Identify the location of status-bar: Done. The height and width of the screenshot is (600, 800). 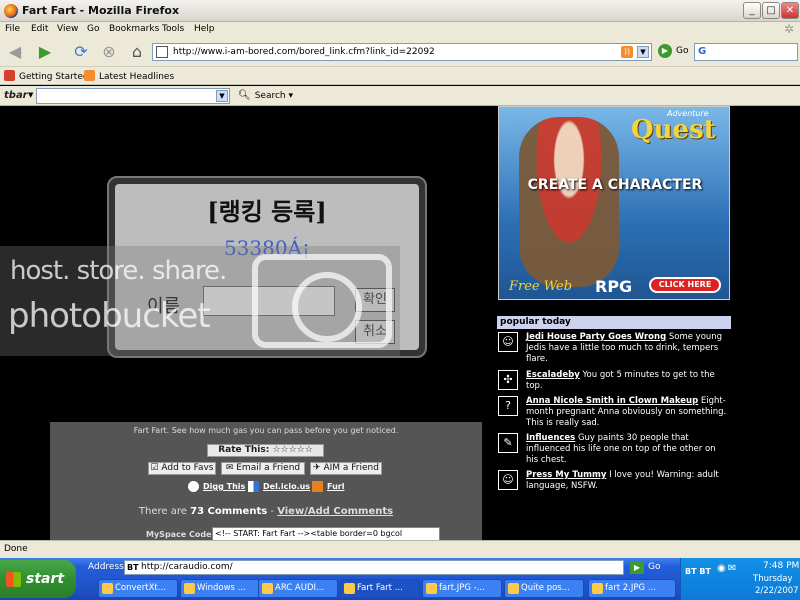
(400, 549).